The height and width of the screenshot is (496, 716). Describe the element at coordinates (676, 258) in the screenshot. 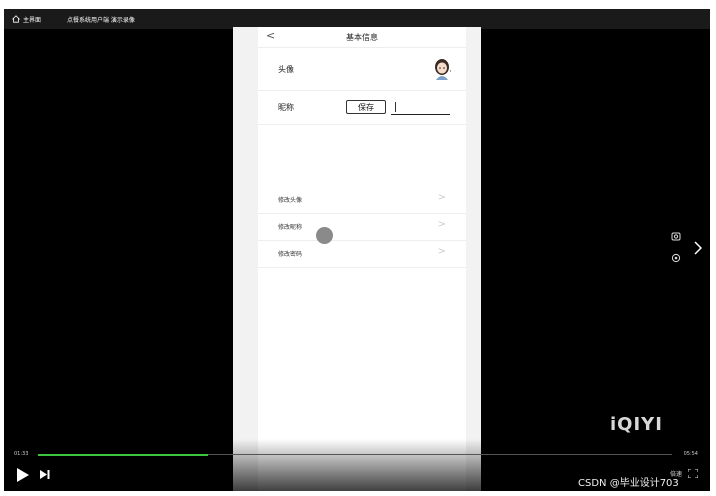

I see `location-icon` at that location.